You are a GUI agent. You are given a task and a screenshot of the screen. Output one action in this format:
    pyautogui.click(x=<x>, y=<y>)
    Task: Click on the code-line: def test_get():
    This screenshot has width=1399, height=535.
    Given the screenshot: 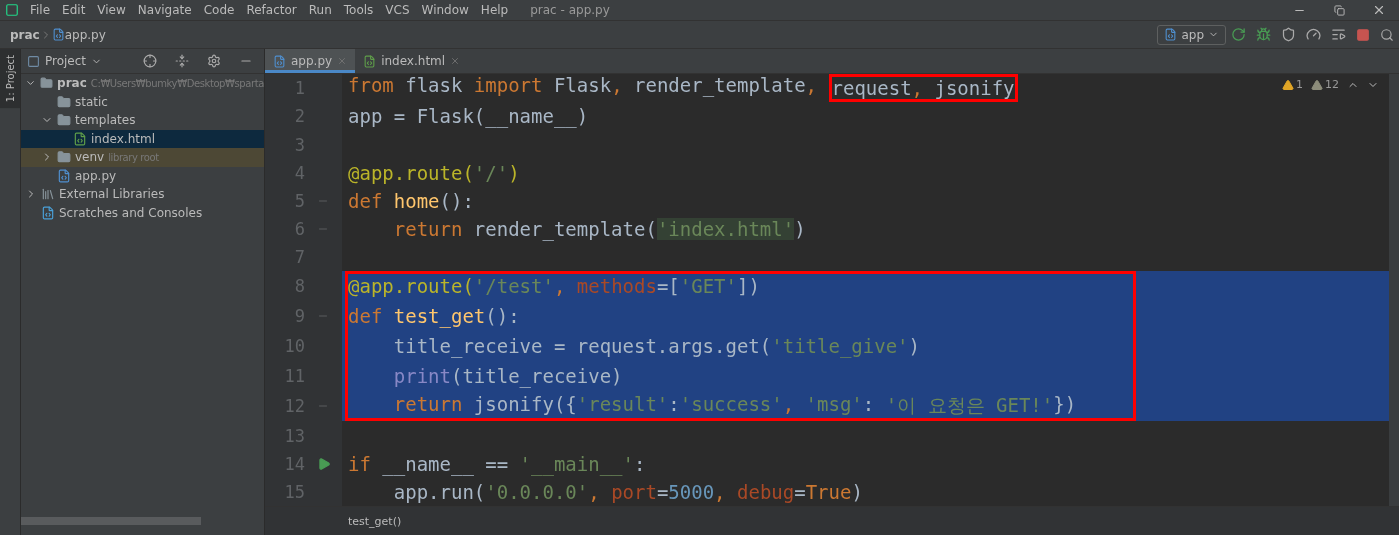 What is the action you would take?
    pyautogui.click(x=434, y=316)
    